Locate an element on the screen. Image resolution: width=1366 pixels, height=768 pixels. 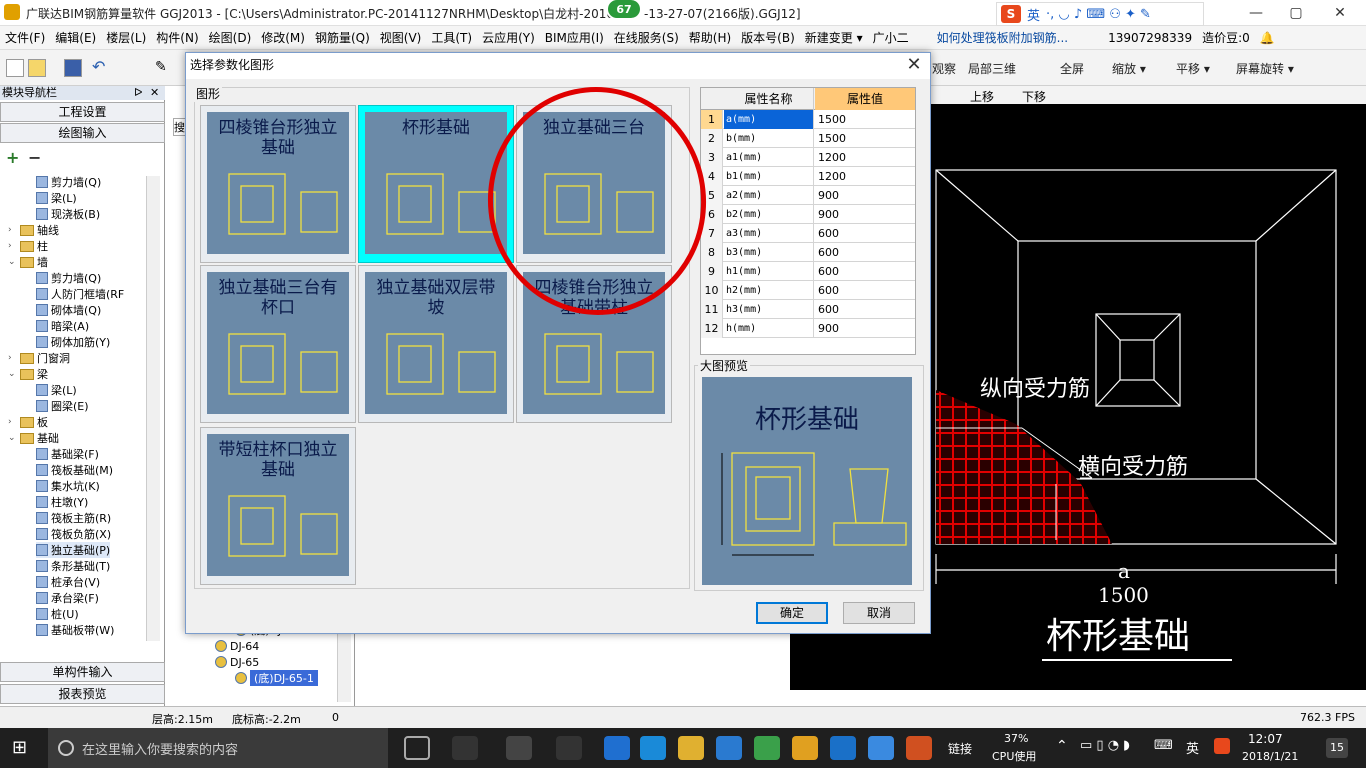
ime-toolbar: S 英 ·, ◡ ♪ ⌨ ⚇ ✦ ✎ is located at coordinates (1100, 14).